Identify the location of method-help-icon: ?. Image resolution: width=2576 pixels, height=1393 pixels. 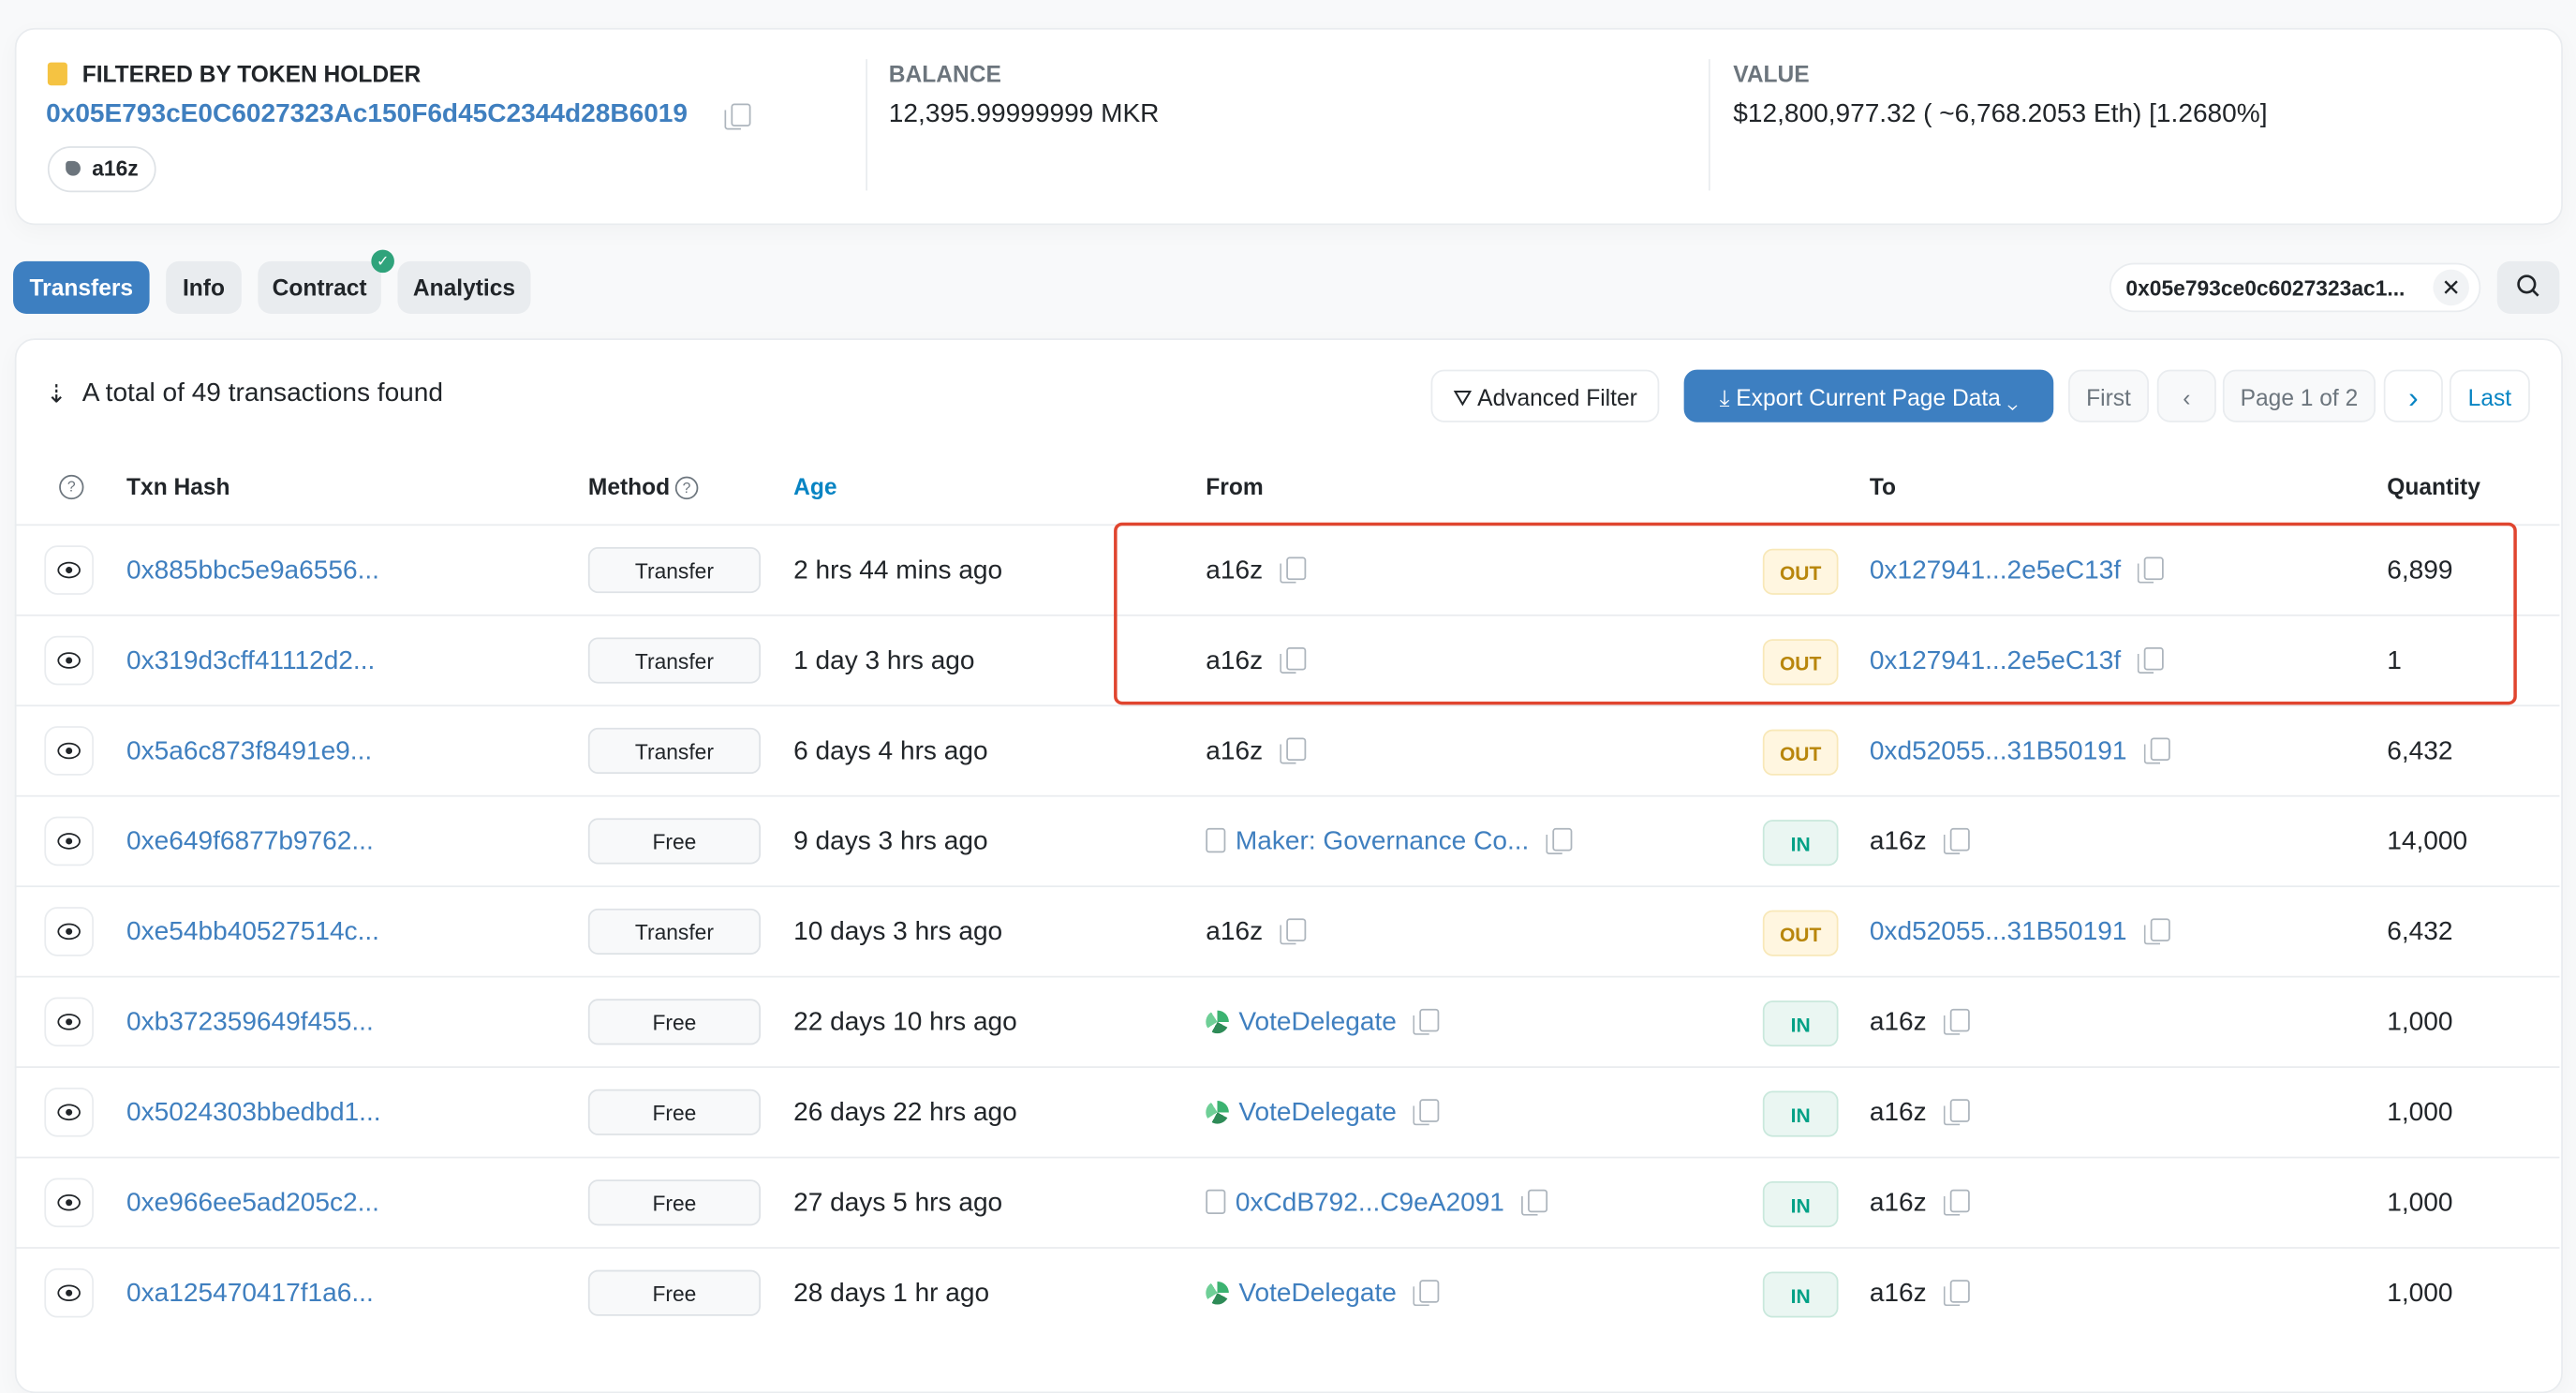
(686, 488).